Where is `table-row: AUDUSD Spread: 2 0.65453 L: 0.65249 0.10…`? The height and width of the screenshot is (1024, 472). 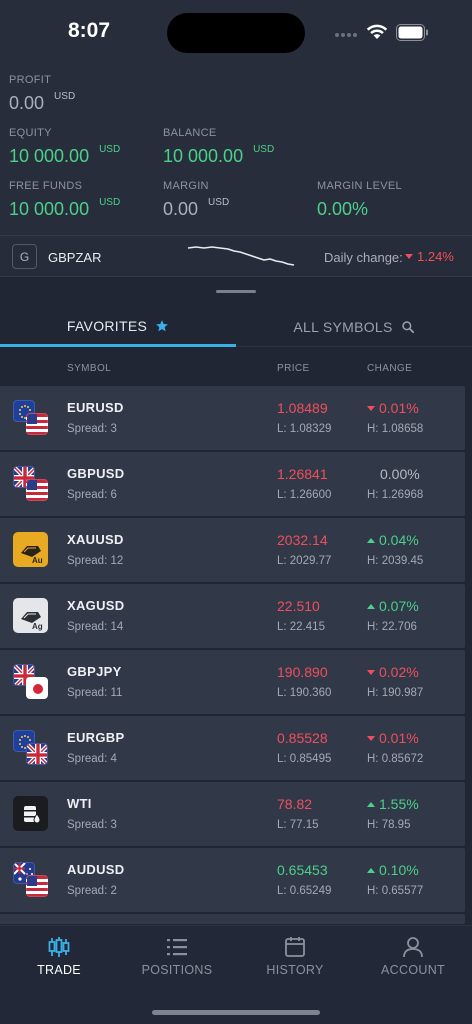
table-row: AUDUSD Spread: 2 0.65453 L: 0.65249 0.10… is located at coordinates (232, 880).